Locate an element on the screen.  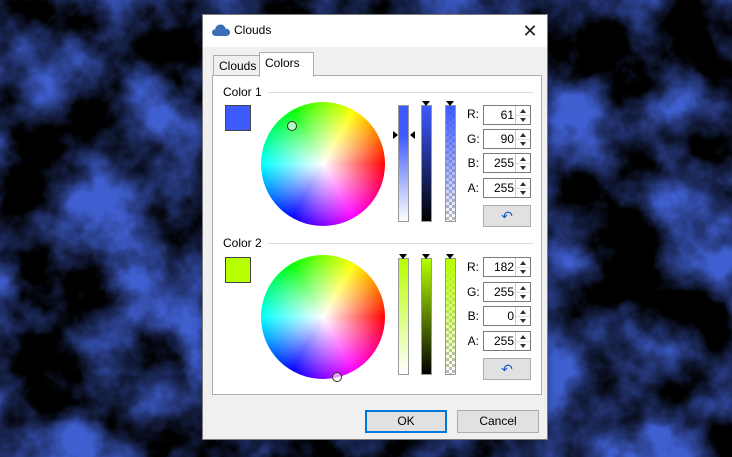
color2-swatch is located at coordinates (238, 270).